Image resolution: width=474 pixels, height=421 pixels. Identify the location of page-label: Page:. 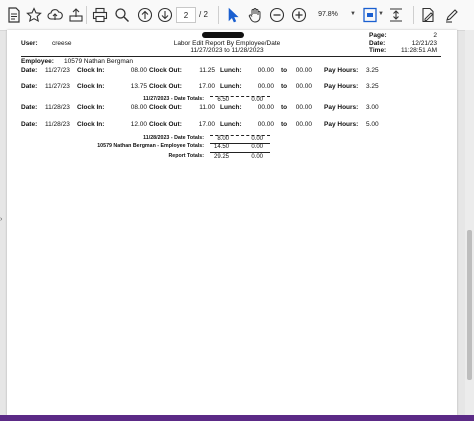
(378, 35).